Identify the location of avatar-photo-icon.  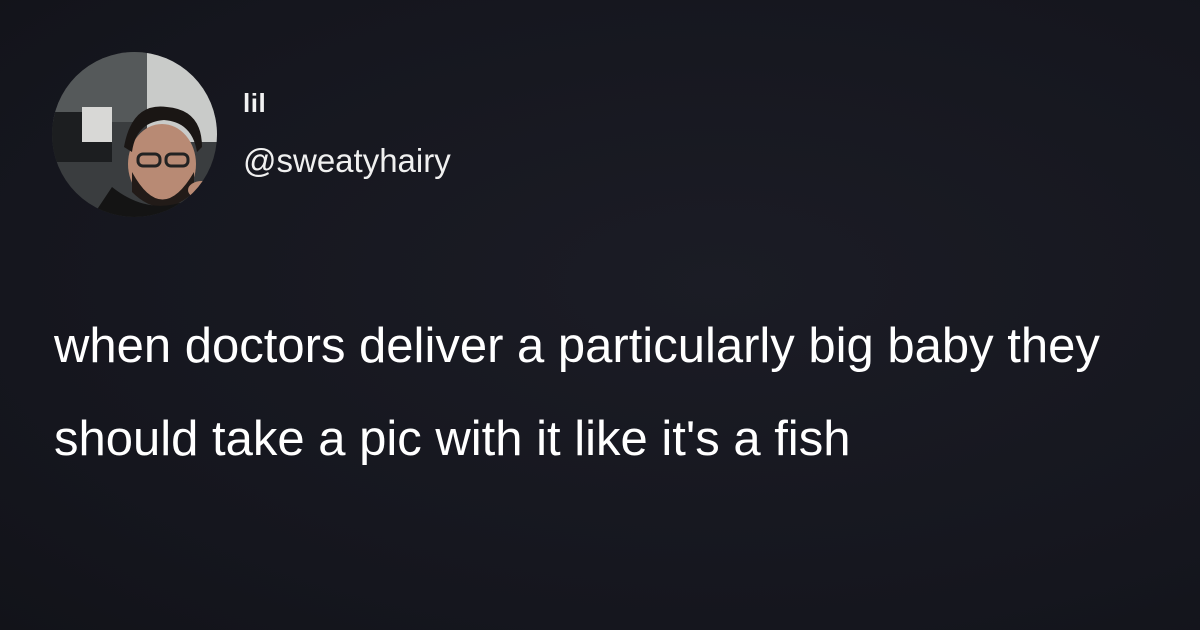
(134, 134).